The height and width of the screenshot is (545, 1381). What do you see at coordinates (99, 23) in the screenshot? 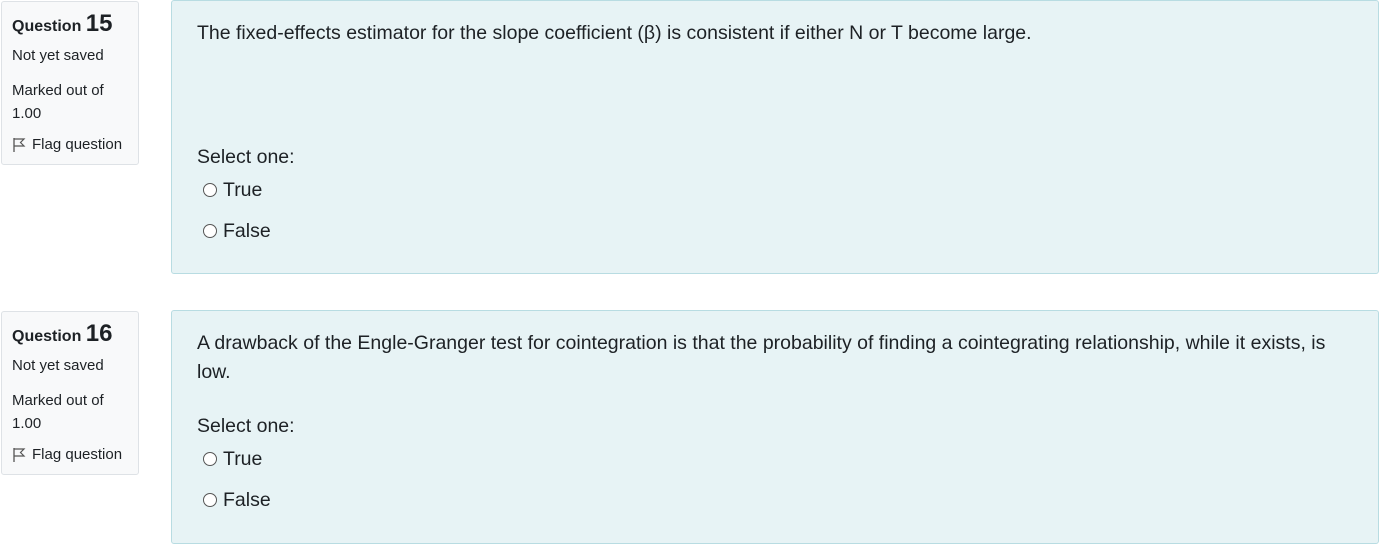
I see `question-number: 15` at bounding box center [99, 23].